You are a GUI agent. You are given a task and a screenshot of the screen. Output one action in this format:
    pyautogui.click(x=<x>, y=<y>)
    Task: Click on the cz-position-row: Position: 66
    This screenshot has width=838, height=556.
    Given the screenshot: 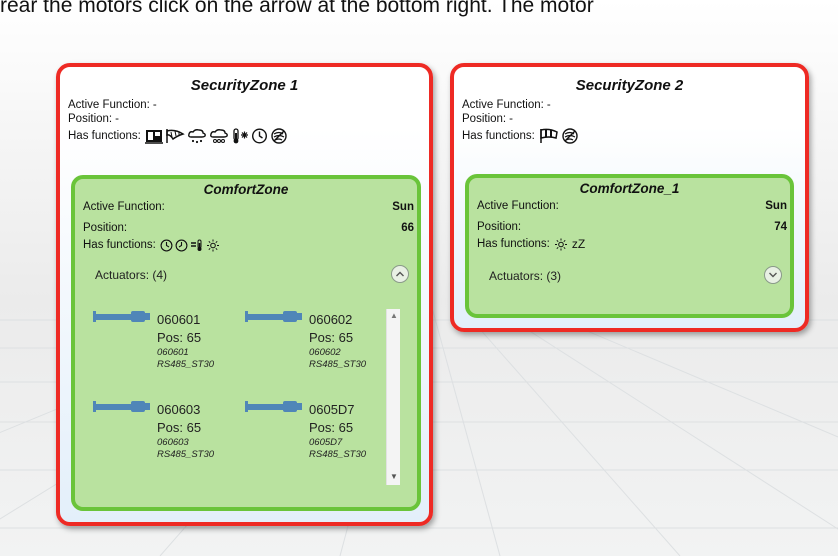 What is the action you would take?
    pyautogui.click(x=246, y=228)
    